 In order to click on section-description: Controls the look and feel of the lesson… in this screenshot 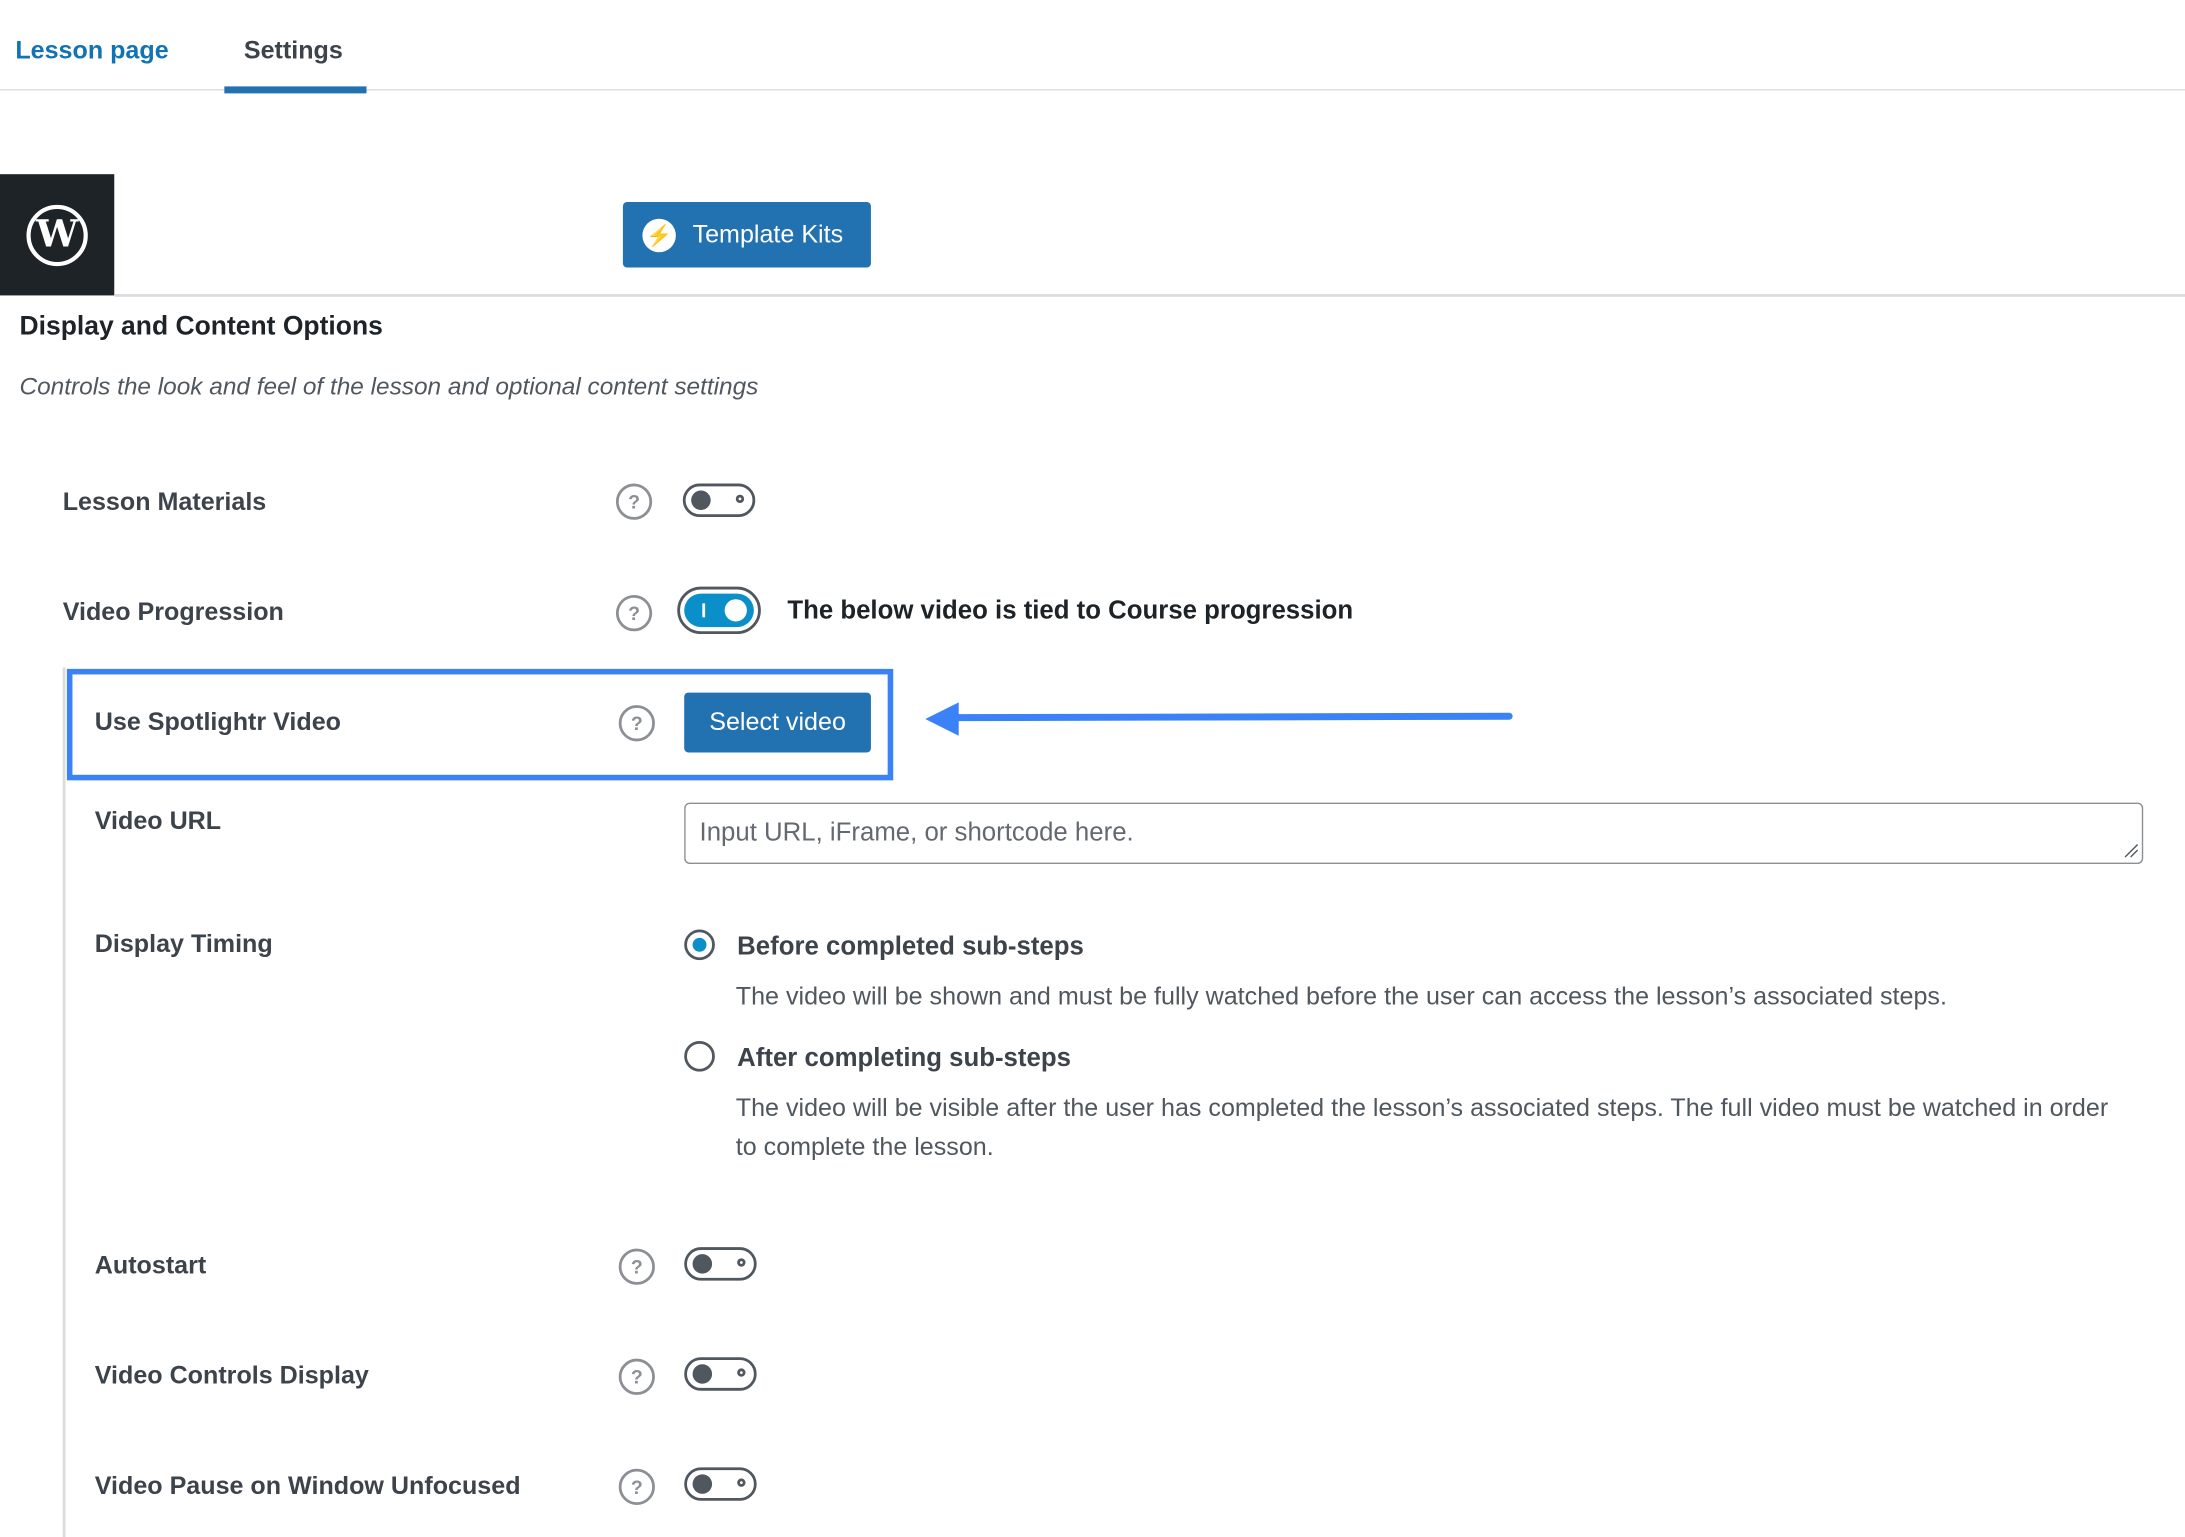, I will do `click(389, 386)`.